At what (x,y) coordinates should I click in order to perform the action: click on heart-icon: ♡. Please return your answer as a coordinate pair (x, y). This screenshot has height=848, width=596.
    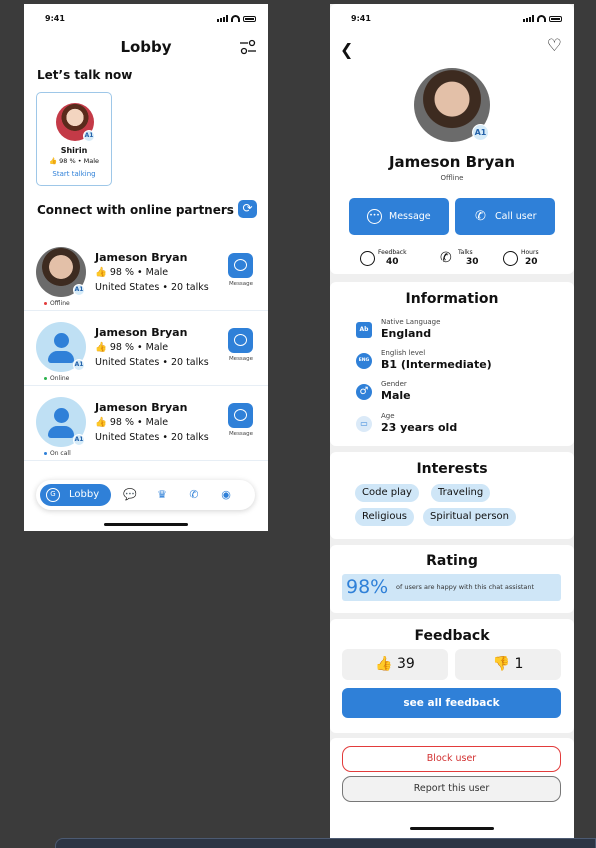
    Looking at the image, I should click on (554, 46).